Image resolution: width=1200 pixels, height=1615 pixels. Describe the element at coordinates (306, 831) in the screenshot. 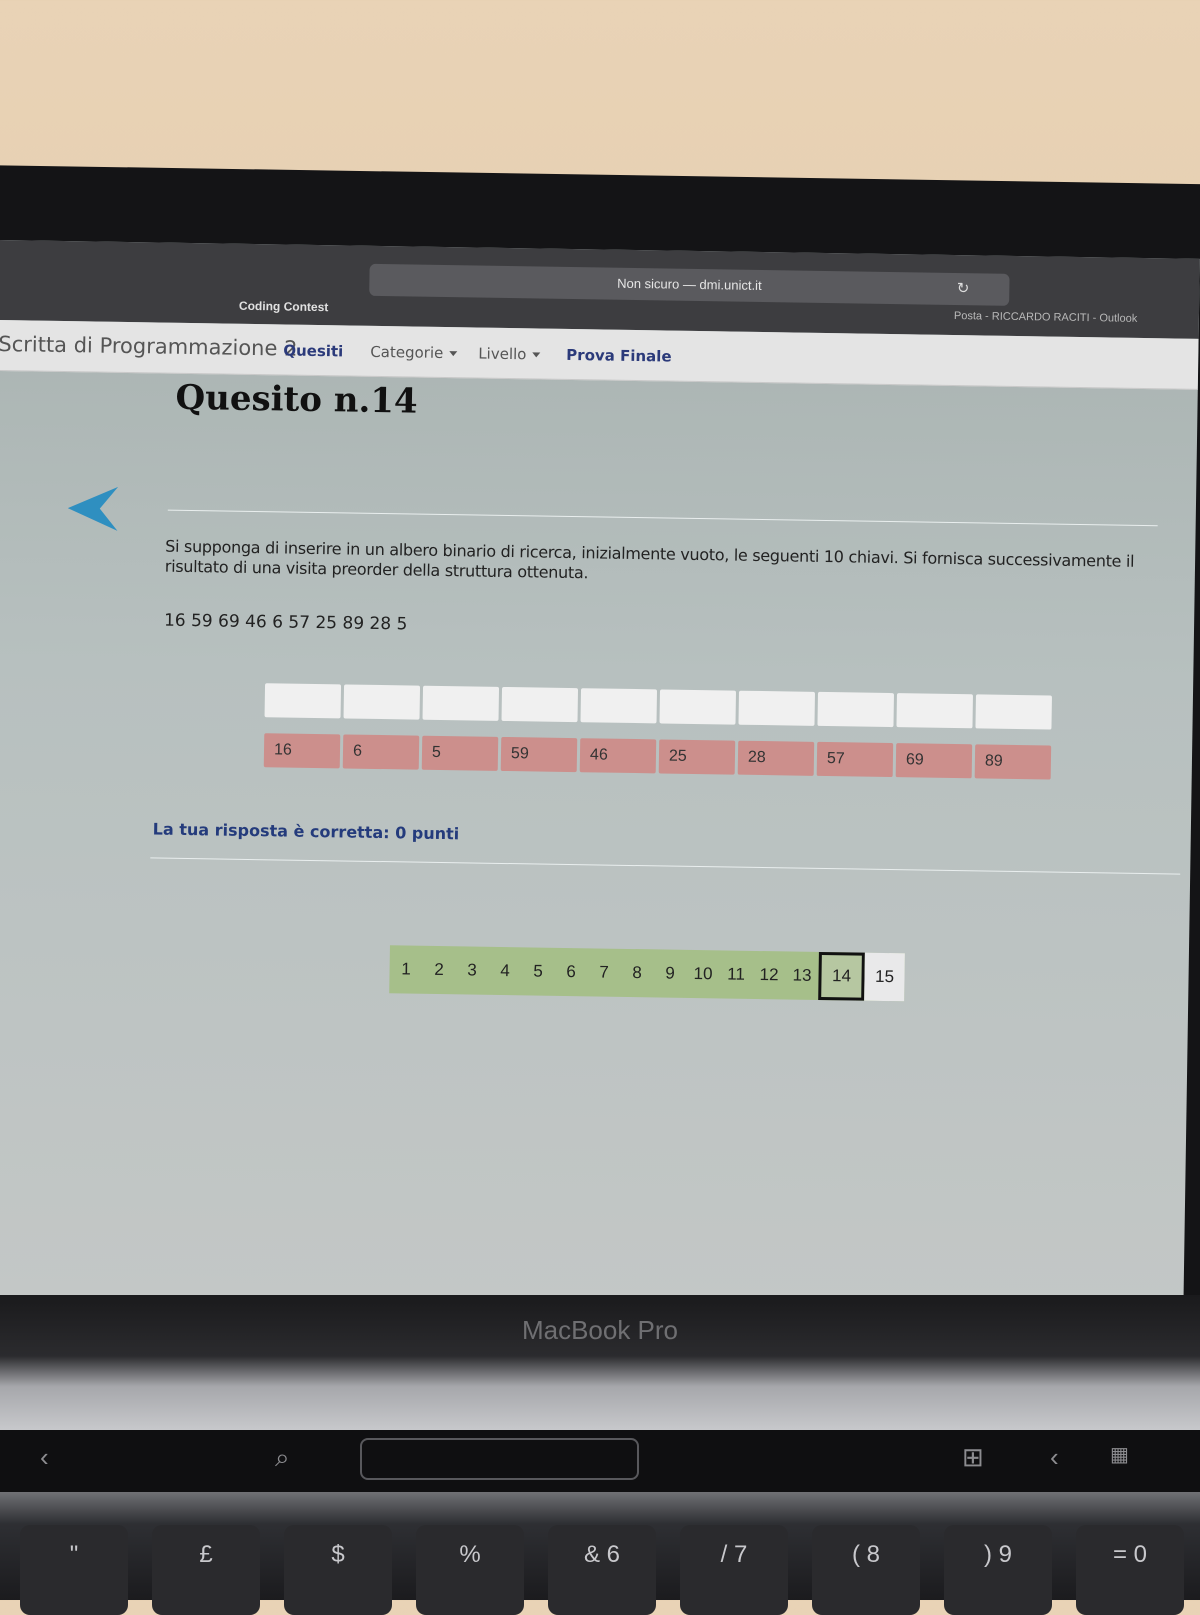

I see `result-message: La tua risposta è corretta: 0 punti` at that location.